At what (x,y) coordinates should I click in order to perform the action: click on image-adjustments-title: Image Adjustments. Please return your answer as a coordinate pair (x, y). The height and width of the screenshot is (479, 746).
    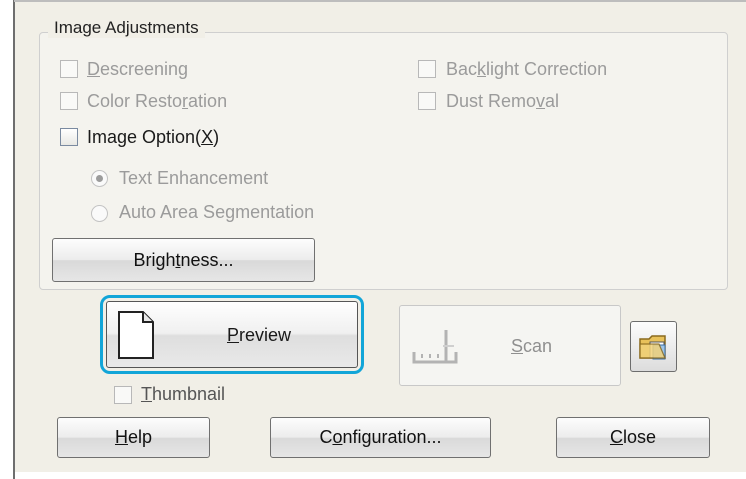
    Looking at the image, I should click on (126, 28).